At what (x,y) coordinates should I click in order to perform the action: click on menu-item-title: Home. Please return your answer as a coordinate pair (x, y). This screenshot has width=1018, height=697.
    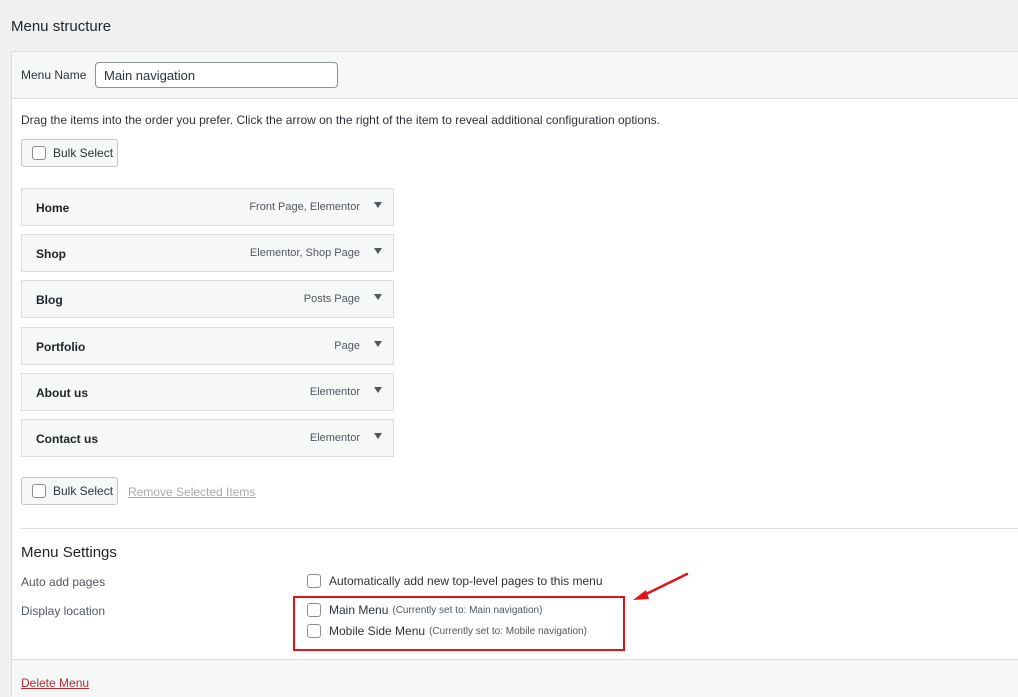
    Looking at the image, I should click on (53, 208).